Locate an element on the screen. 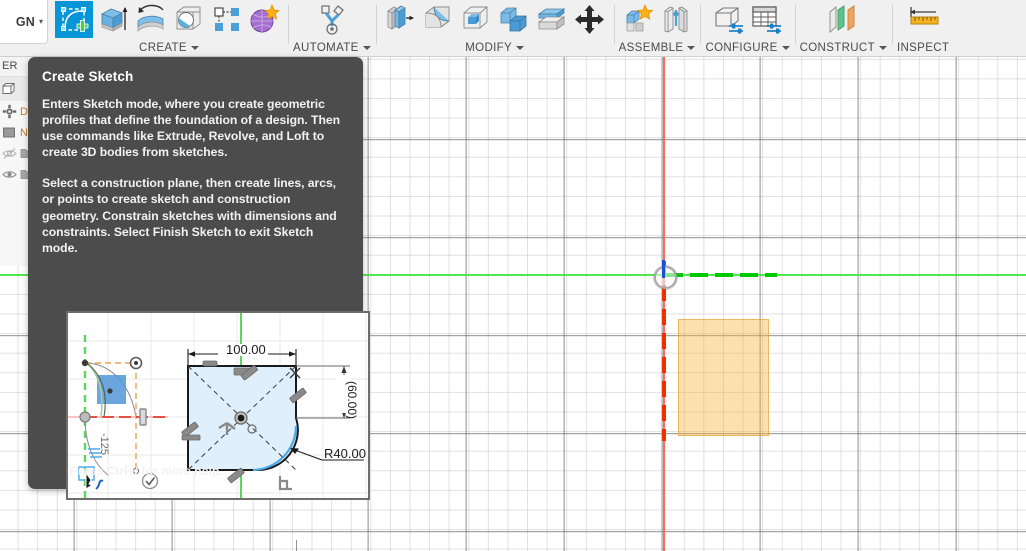  measure-ruler-icon is located at coordinates (923, 19).